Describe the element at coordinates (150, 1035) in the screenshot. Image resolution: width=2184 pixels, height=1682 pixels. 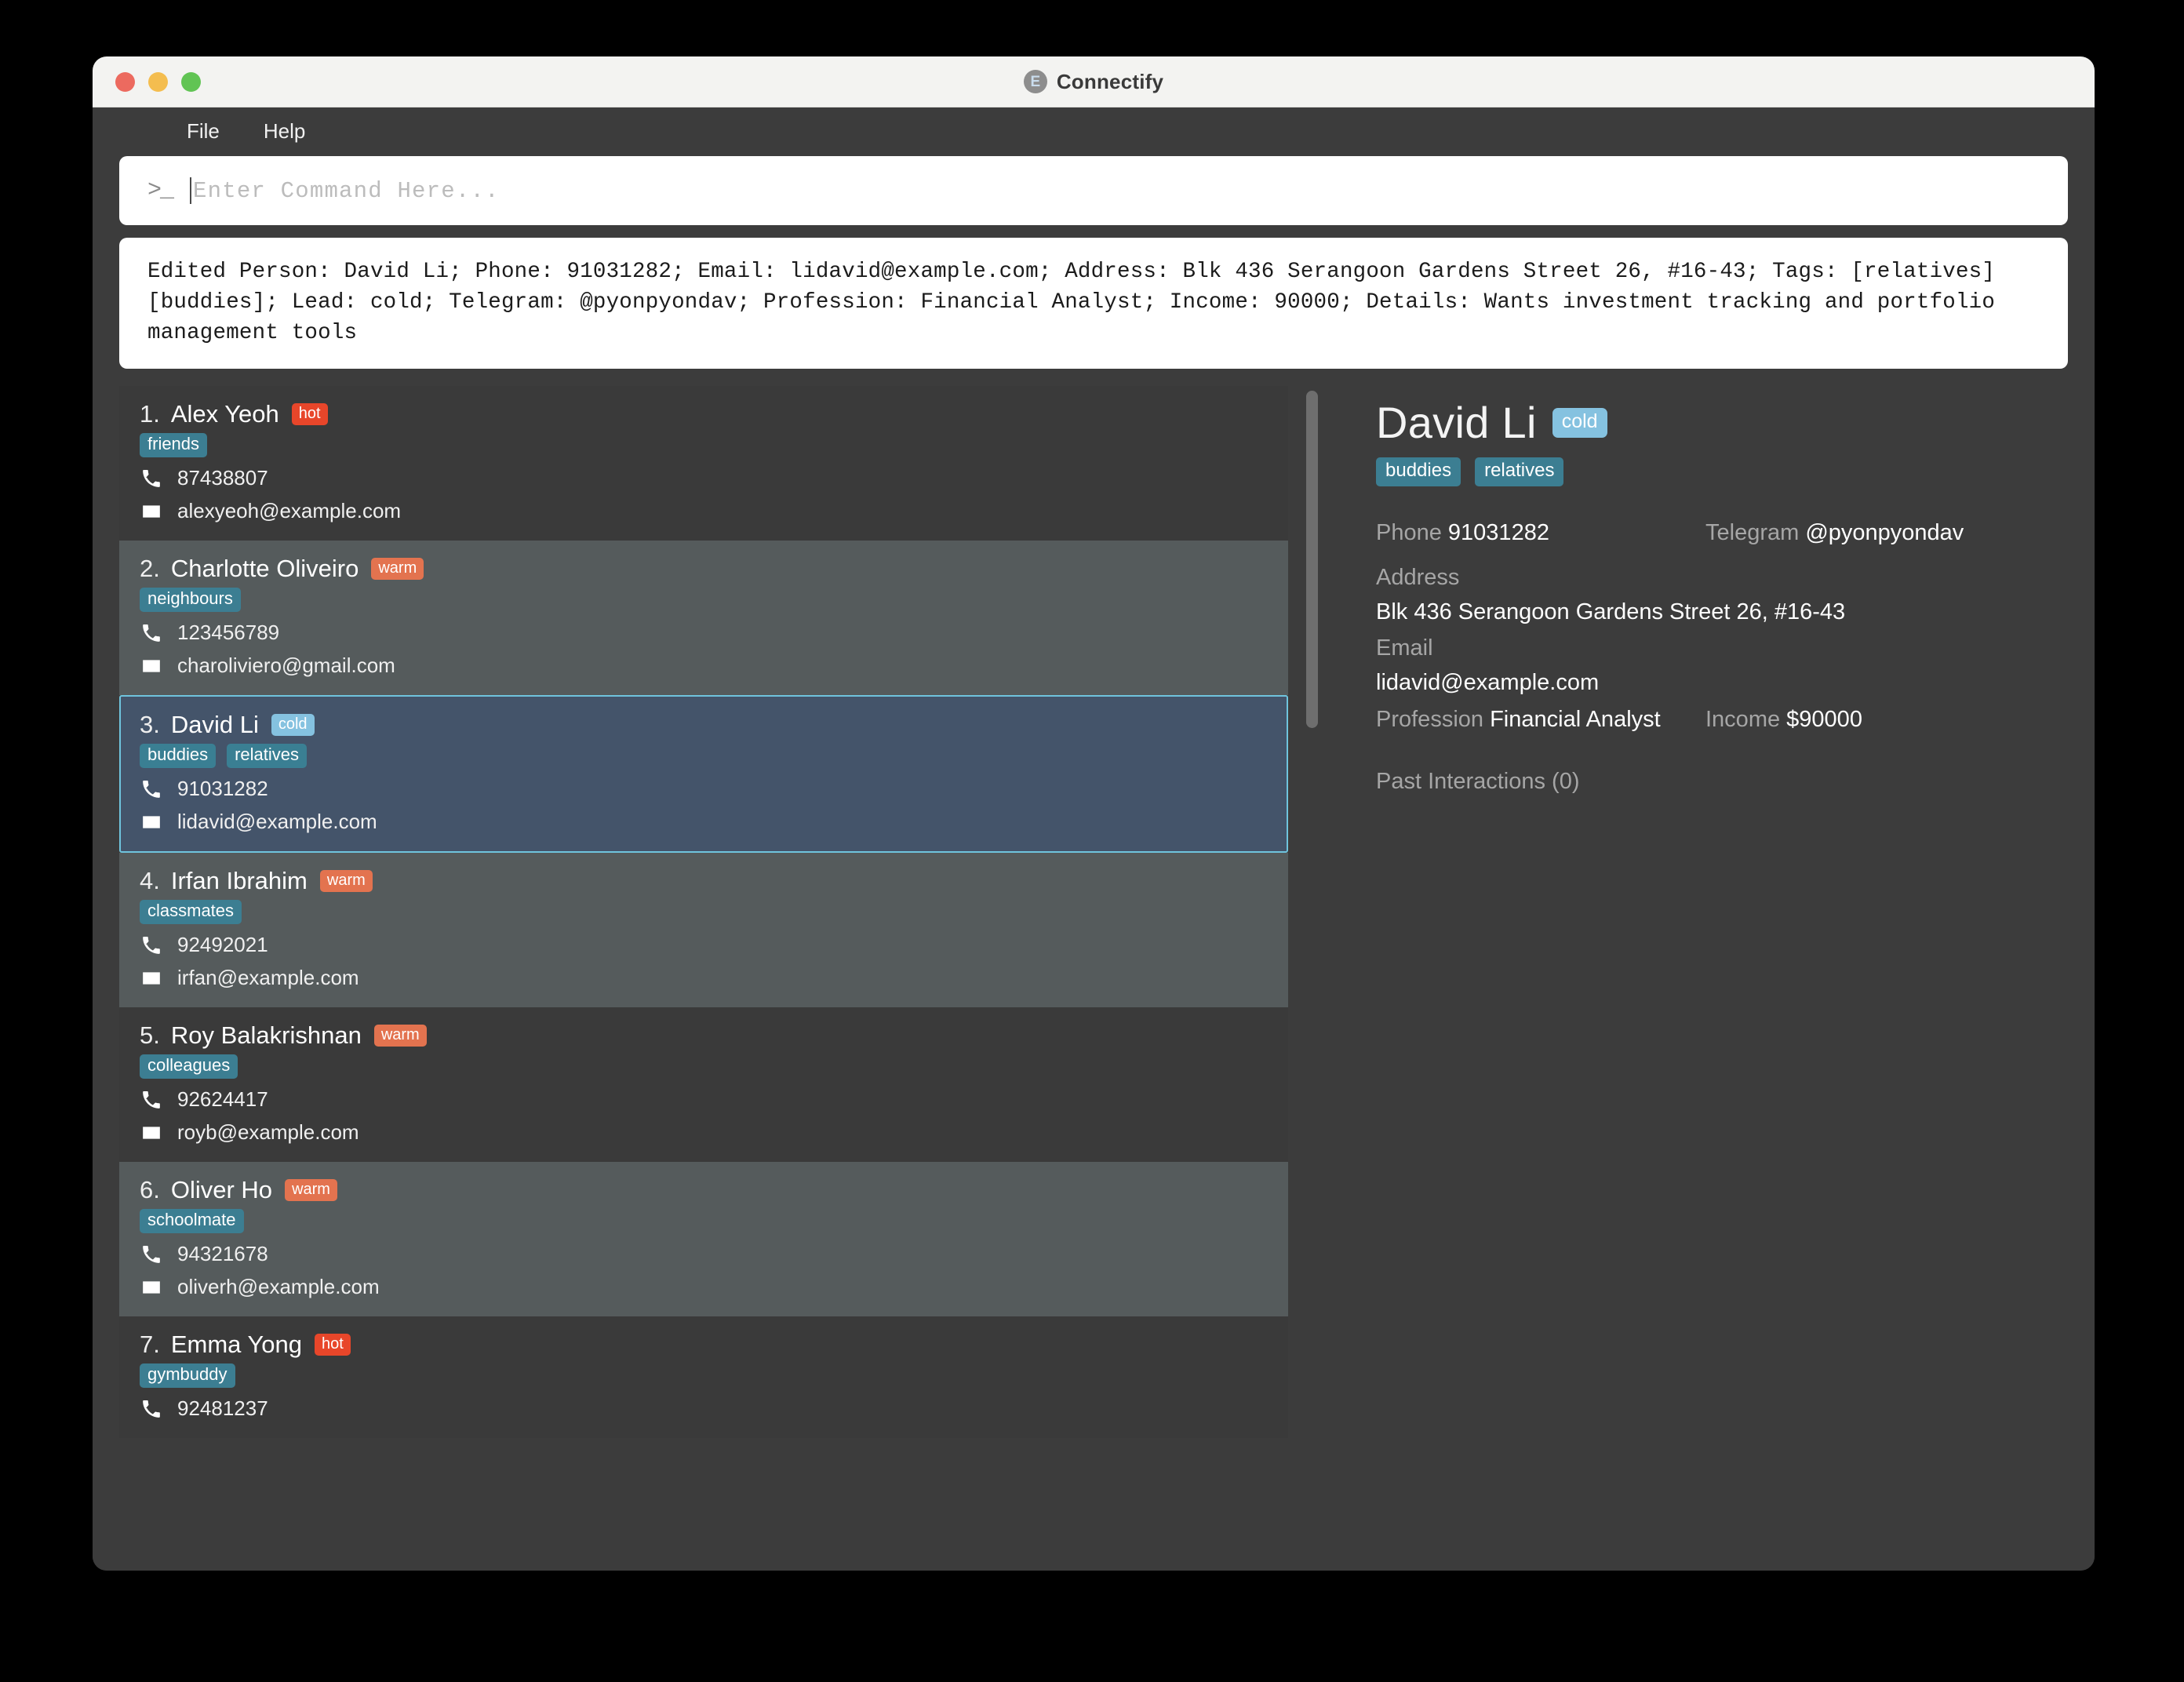
I see `contact-index: 5.` at that location.